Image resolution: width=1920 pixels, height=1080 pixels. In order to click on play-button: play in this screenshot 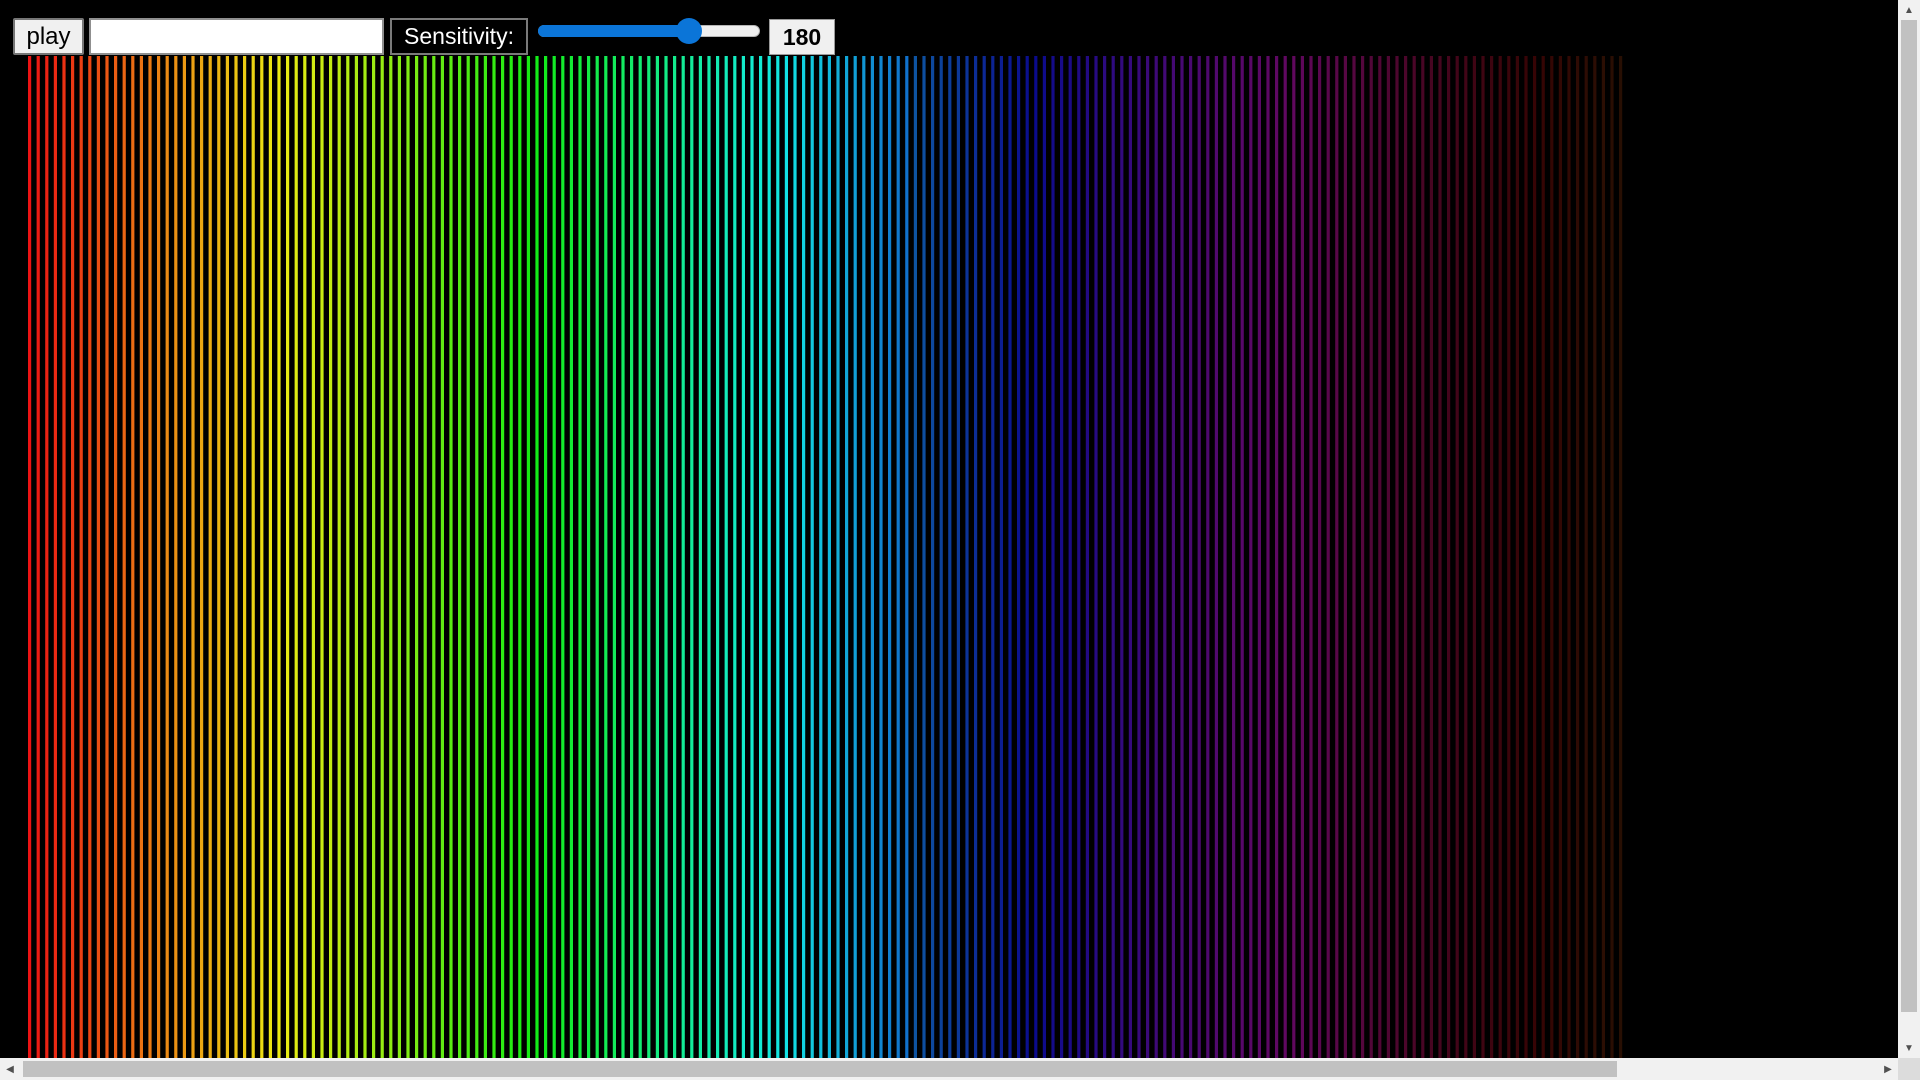, I will do `click(48, 36)`.